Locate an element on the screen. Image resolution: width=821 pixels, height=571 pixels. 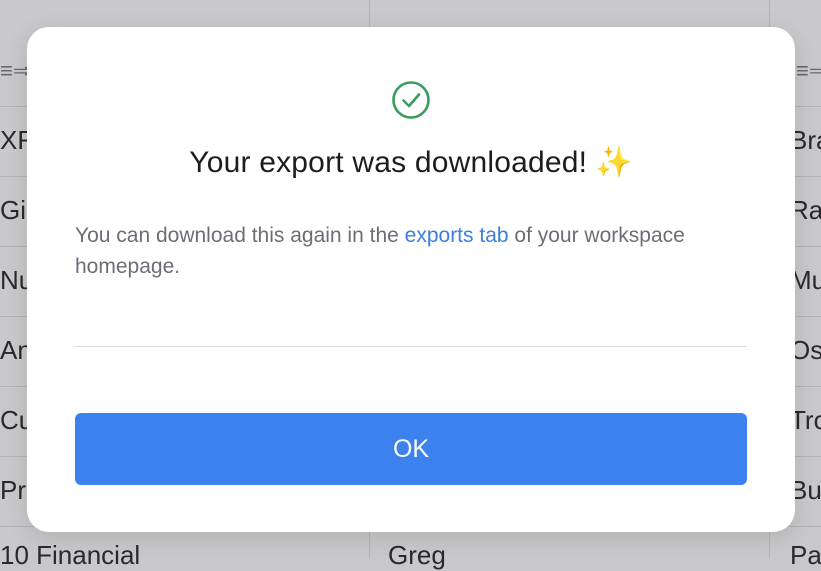
exports-tab-link: exports tab is located at coordinates (457, 235).